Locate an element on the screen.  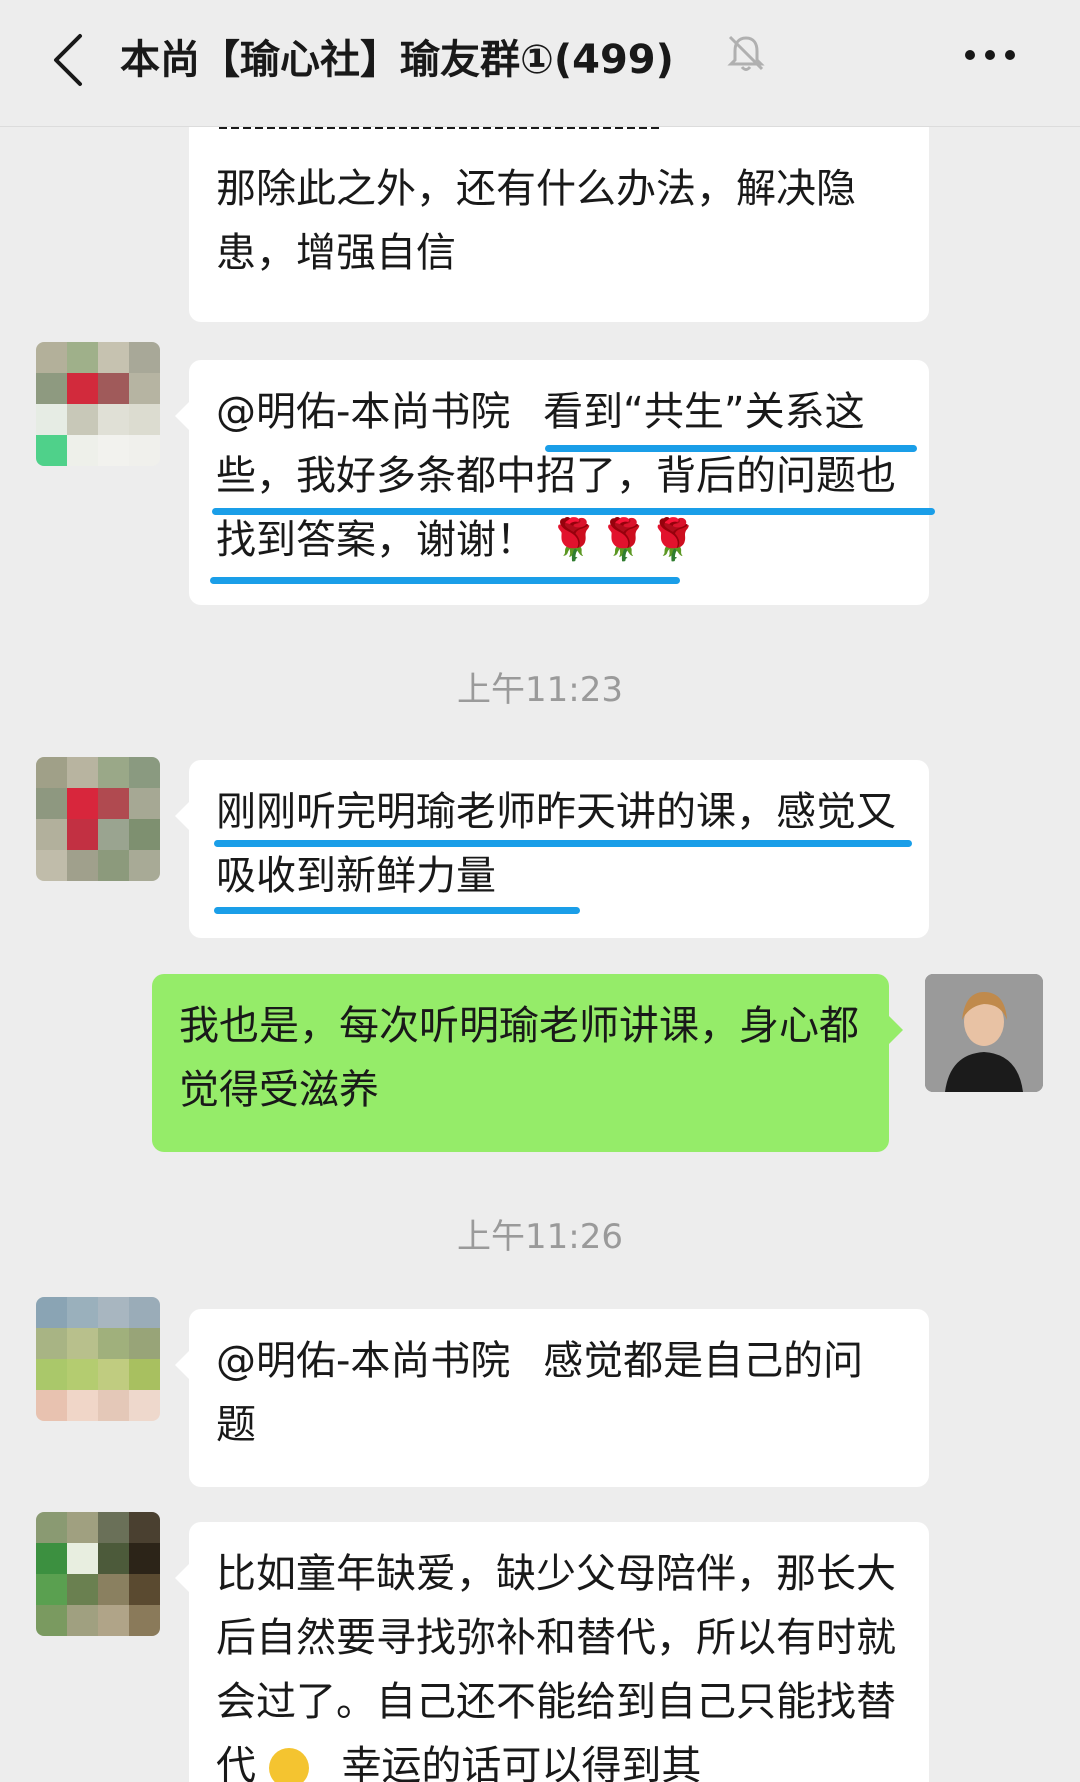
message-bubble: @明佑-本尚书院 感觉都是自己的问题 is located at coordinates (552, 1398).